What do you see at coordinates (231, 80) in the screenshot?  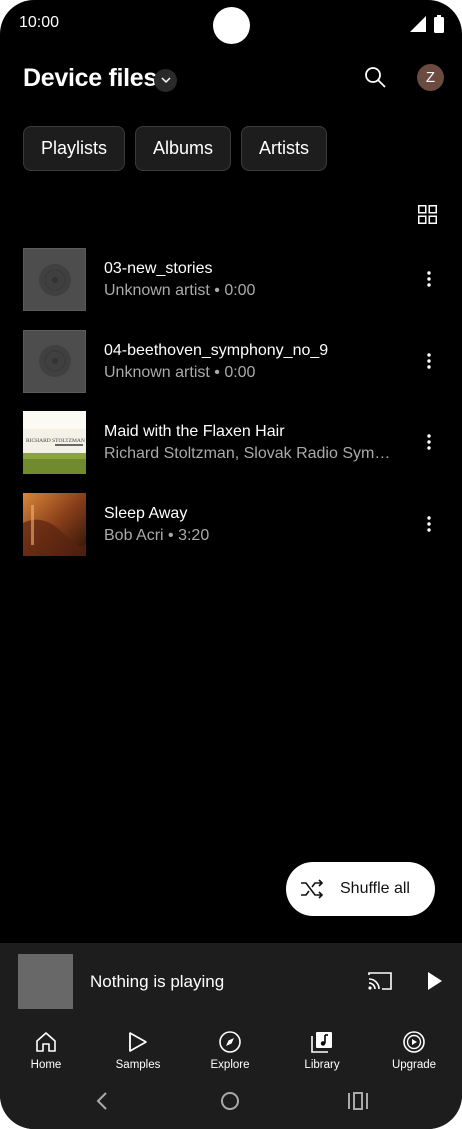 I see `header: Device files Z` at bounding box center [231, 80].